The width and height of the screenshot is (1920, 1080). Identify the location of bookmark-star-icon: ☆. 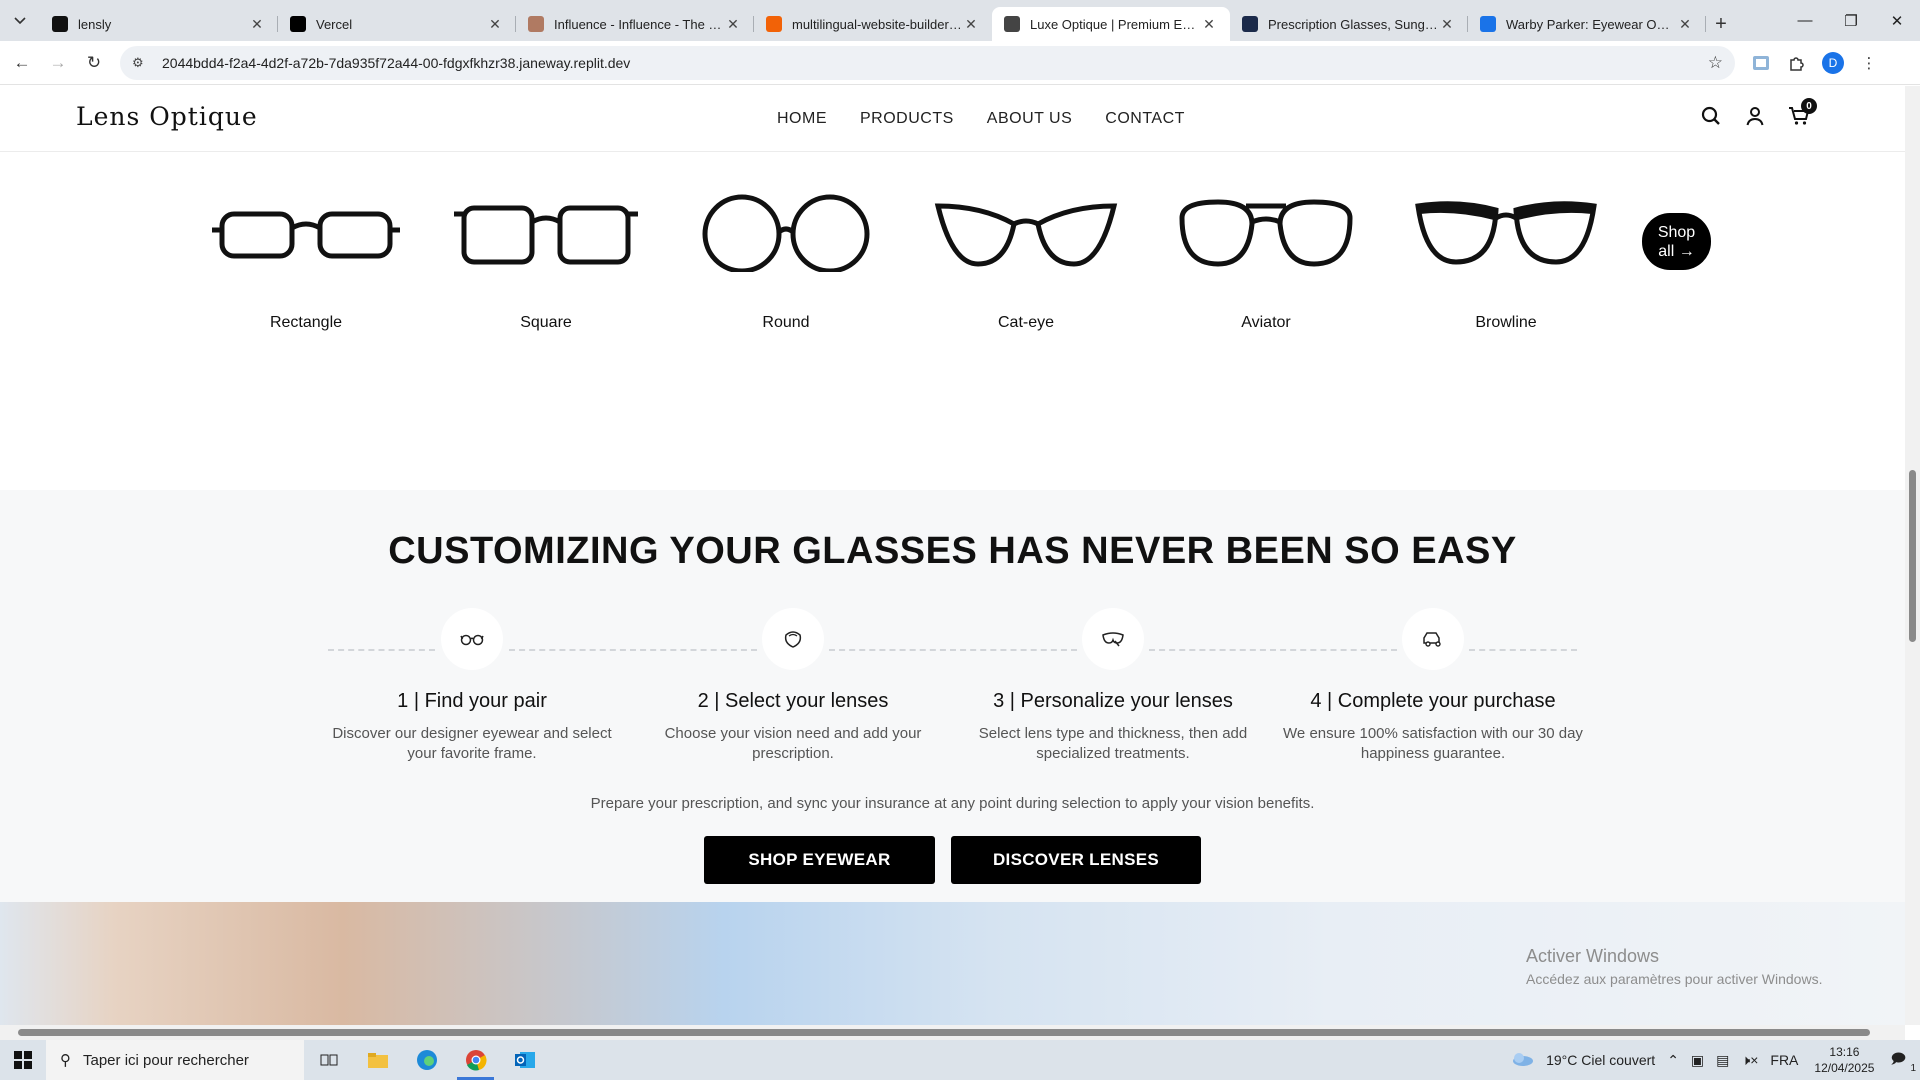
(1715, 63).